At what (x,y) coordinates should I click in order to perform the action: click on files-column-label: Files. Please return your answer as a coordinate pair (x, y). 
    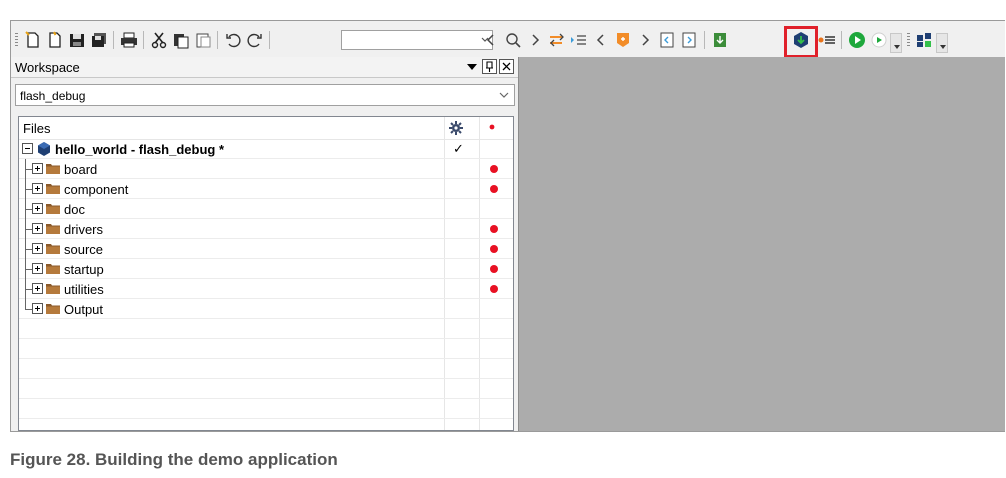
    Looking at the image, I should click on (37, 128).